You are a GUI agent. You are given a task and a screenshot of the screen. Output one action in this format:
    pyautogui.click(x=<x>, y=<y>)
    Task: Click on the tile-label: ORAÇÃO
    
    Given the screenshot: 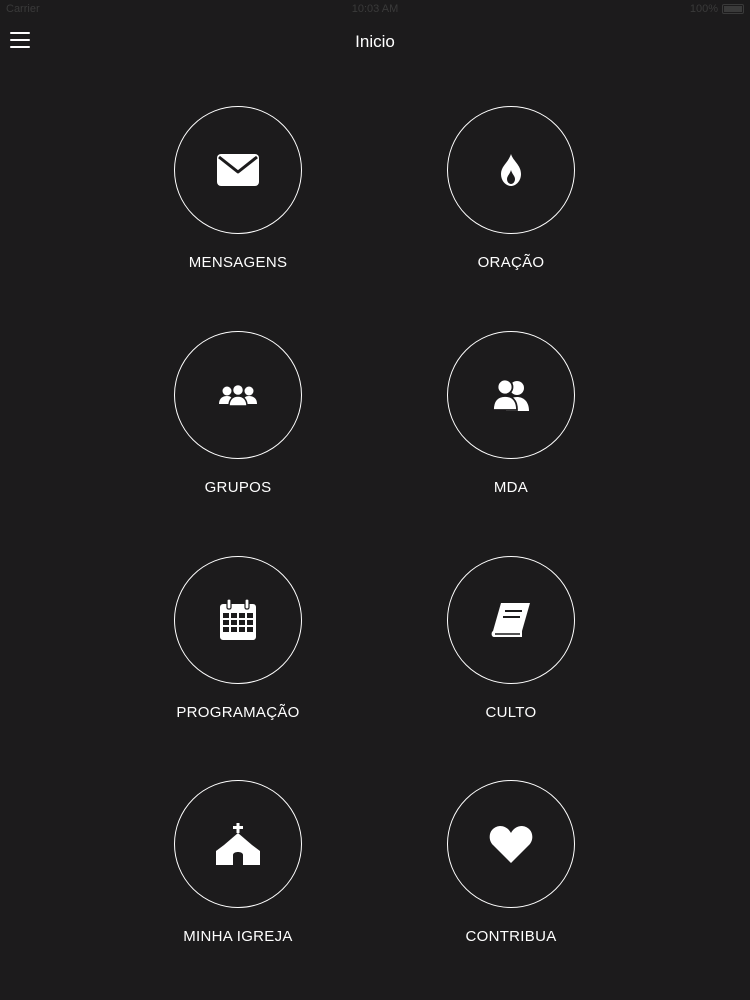 What is the action you would take?
    pyautogui.click(x=511, y=262)
    